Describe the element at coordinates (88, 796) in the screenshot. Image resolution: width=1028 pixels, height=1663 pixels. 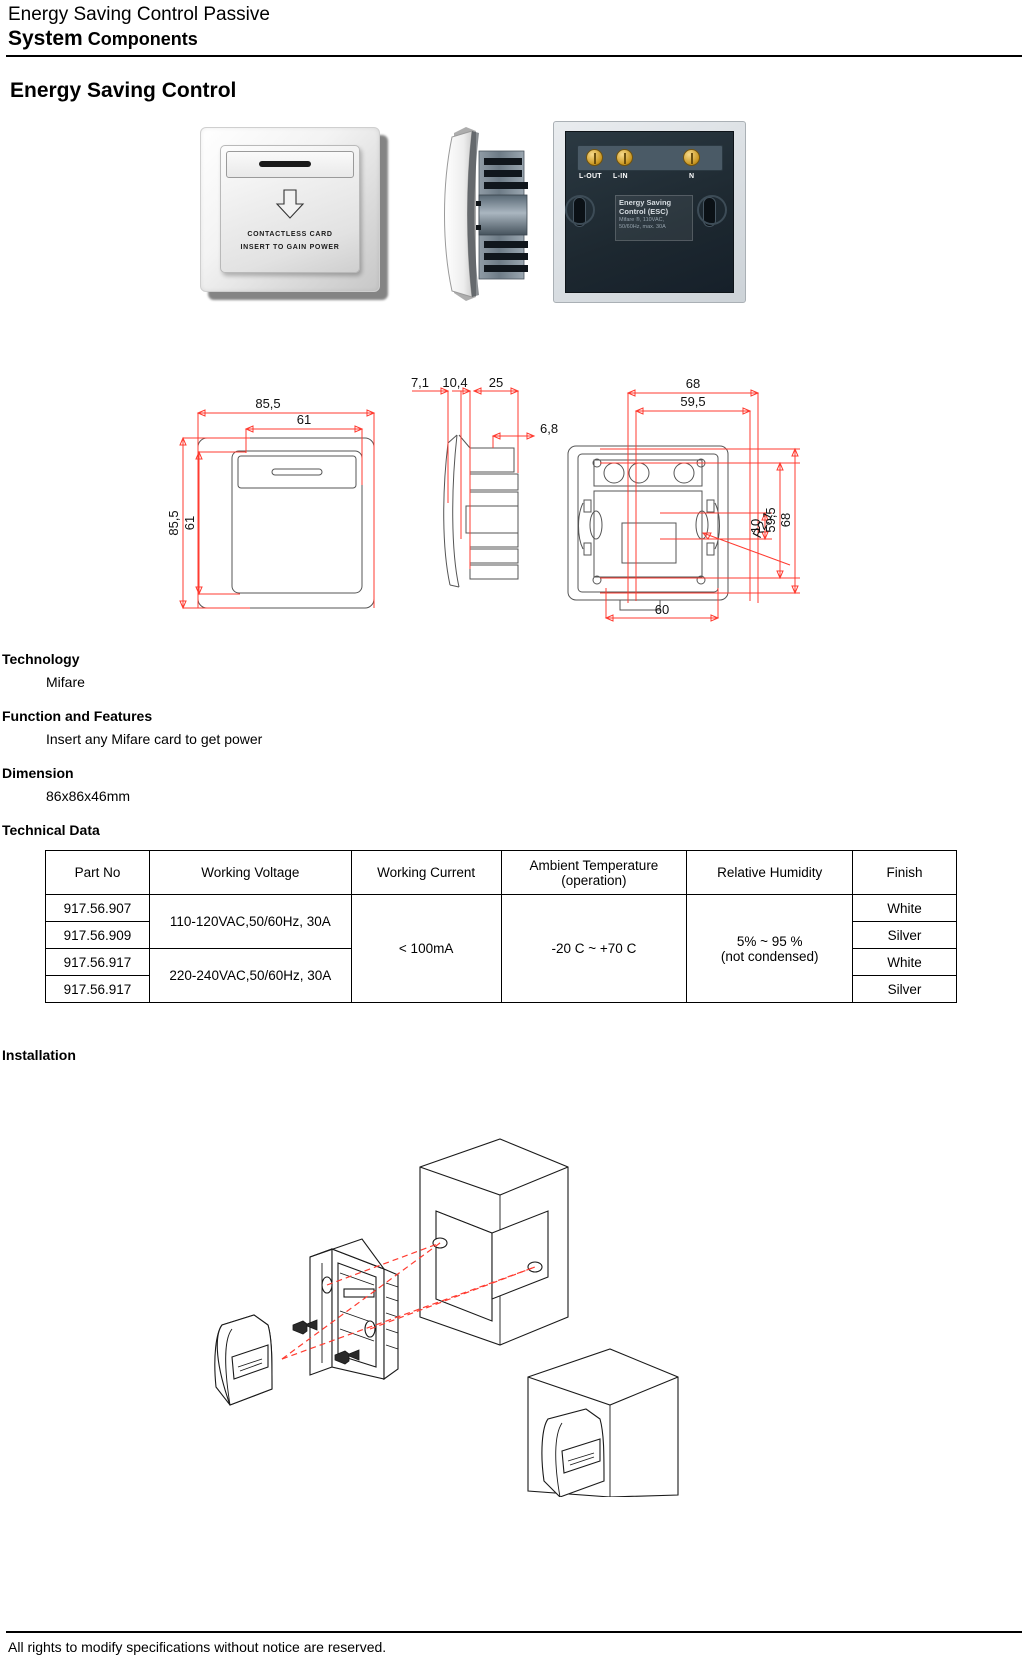
I see `section-body-dimension: 86x86x46mm` at that location.